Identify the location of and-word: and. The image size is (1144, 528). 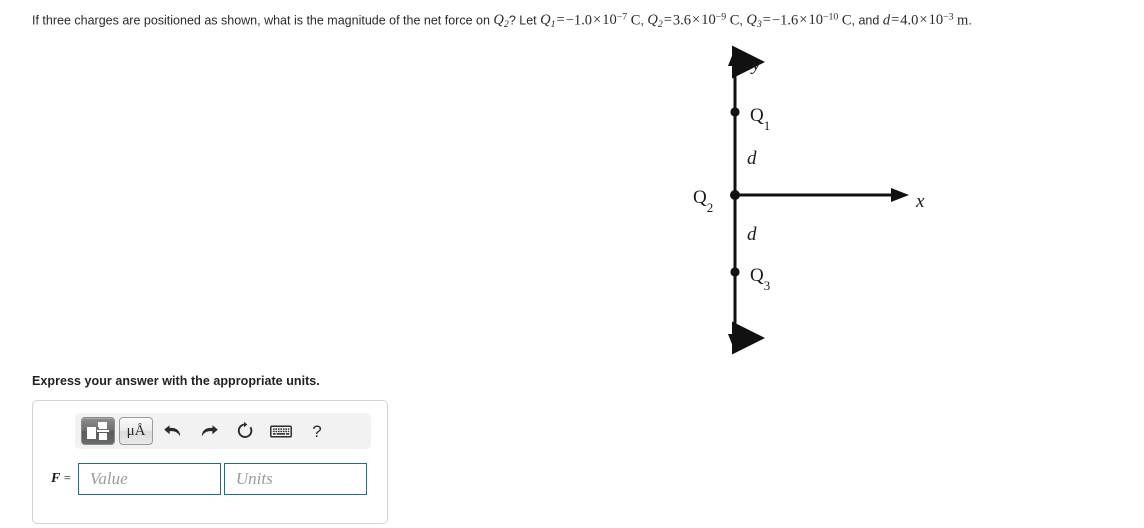
(869, 20).